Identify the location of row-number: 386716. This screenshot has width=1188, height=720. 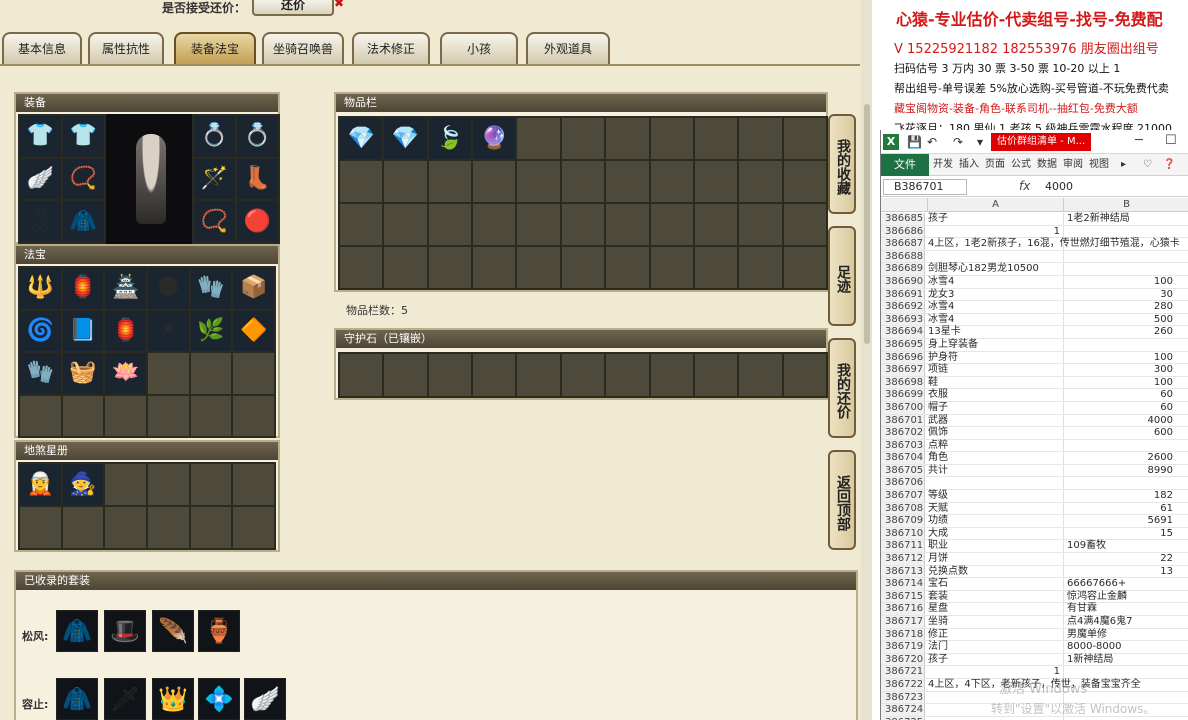
(903, 609).